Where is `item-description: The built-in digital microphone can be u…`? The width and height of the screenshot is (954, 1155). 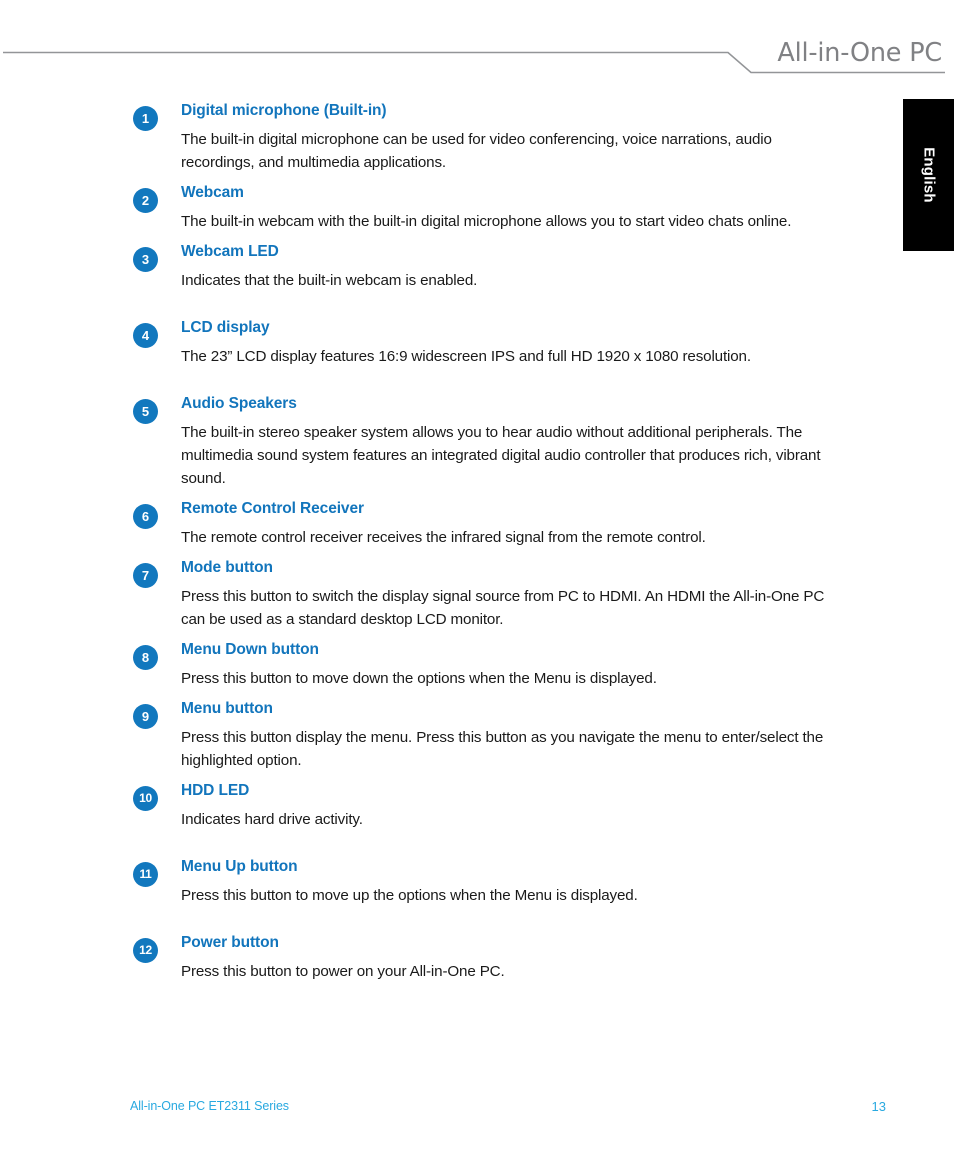 item-description: The built-in digital microphone can be u… is located at coordinates (476, 151).